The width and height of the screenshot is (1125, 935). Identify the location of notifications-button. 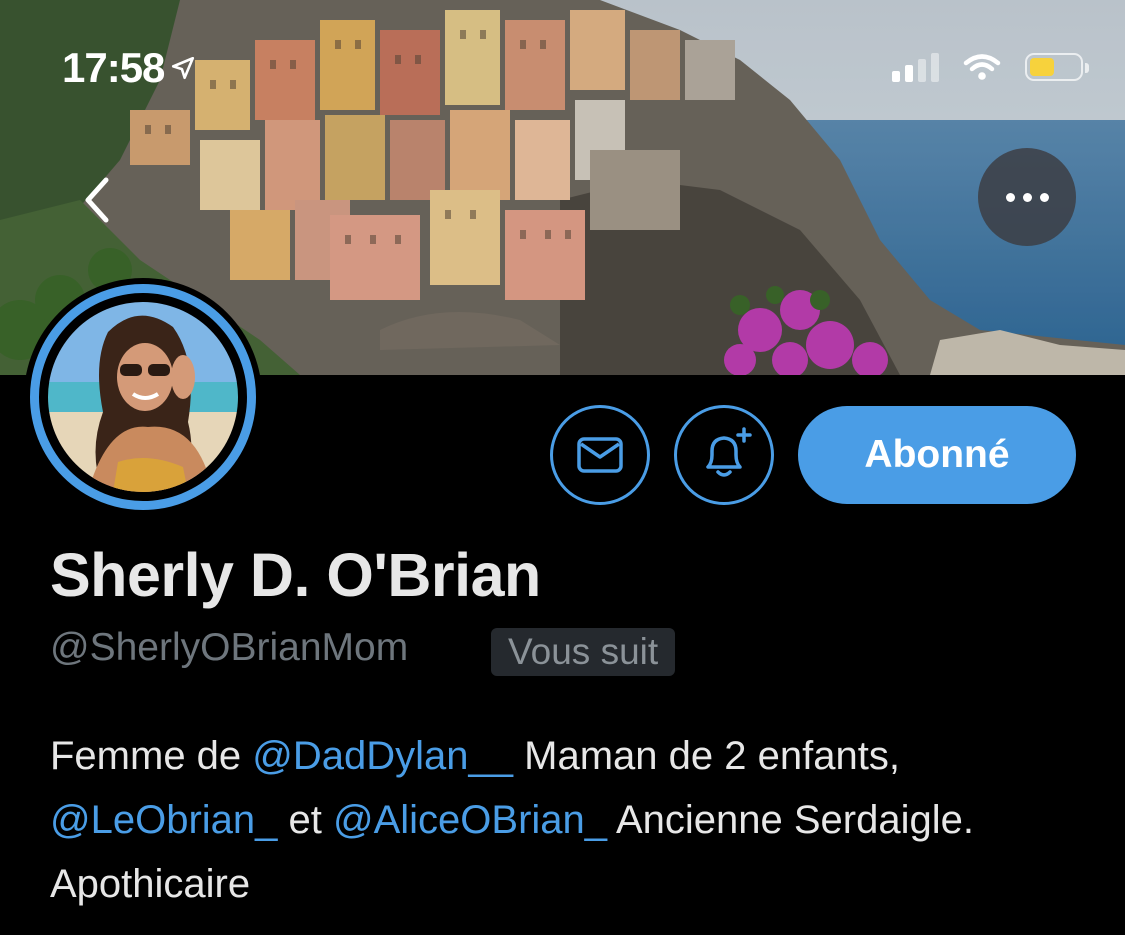
(724, 455).